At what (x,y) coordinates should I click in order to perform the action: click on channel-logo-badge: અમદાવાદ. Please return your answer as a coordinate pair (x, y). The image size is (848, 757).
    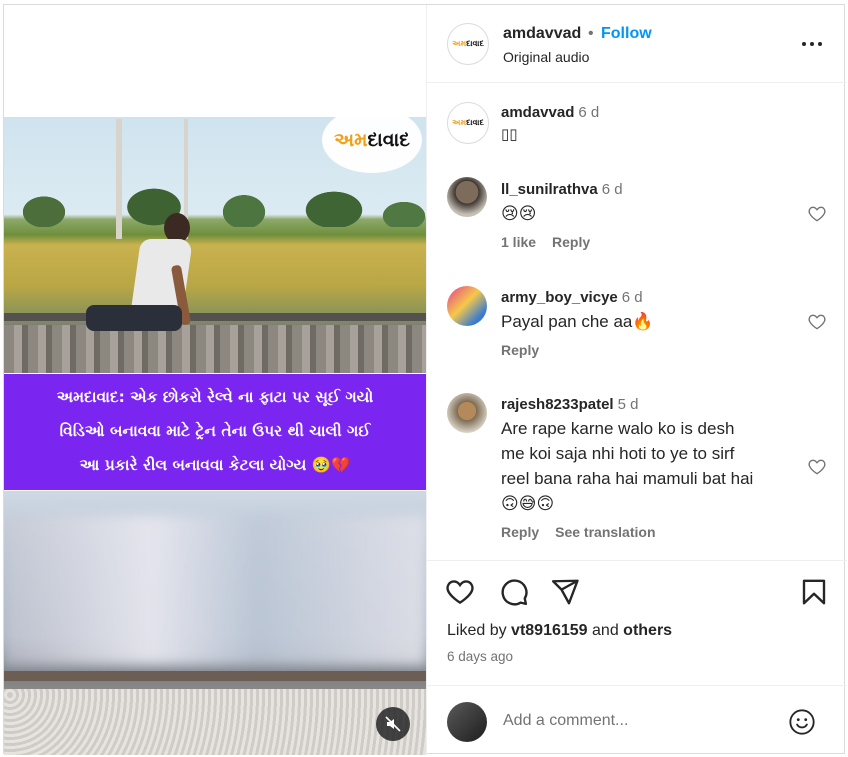
    Looking at the image, I should click on (372, 140).